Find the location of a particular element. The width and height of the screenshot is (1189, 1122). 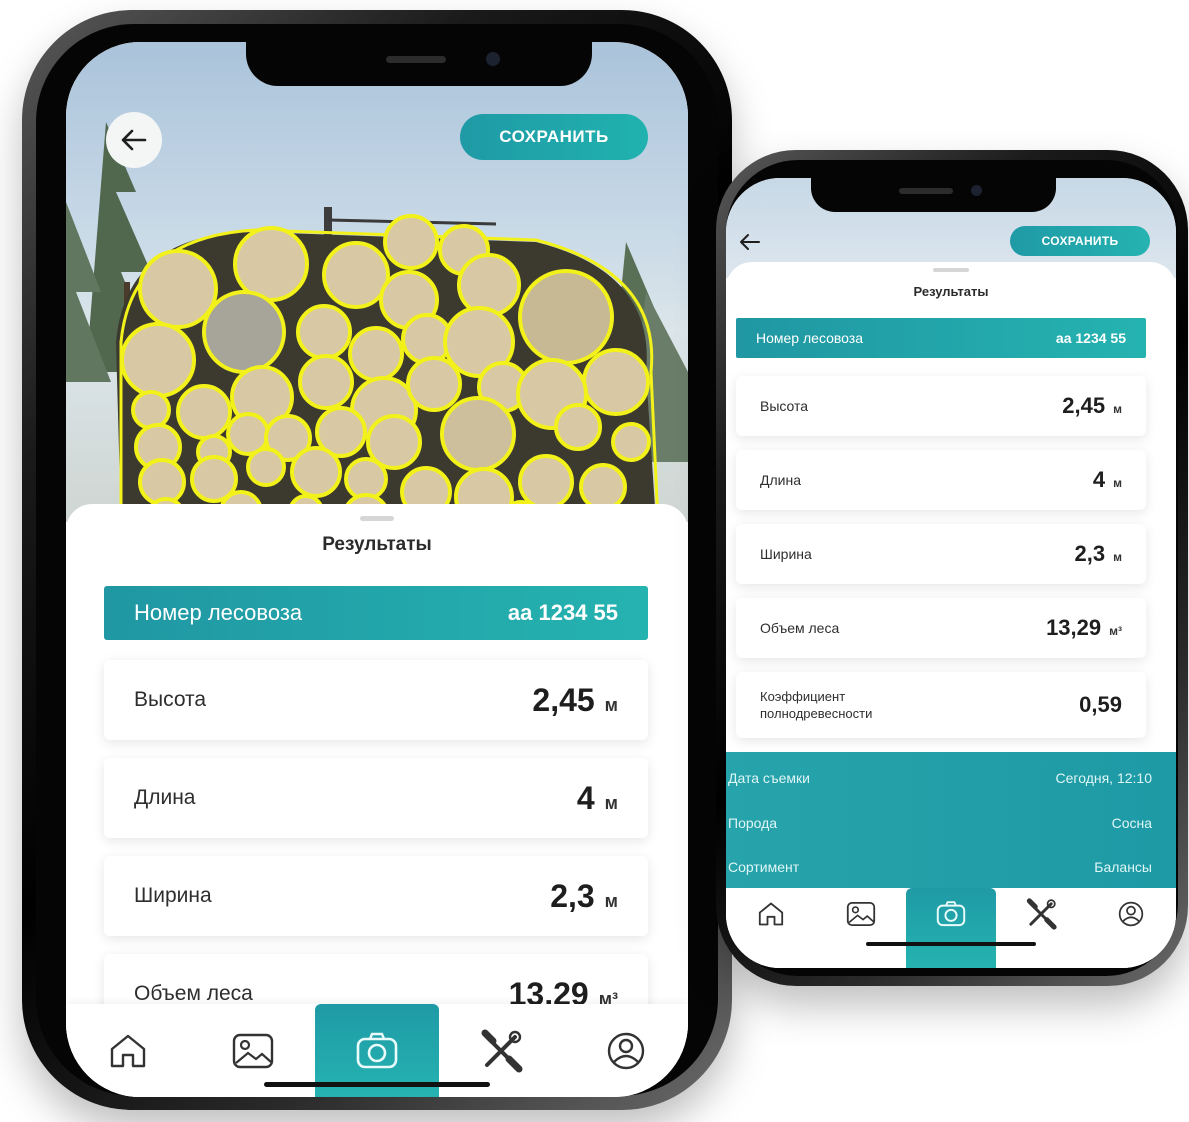

info-value: Сегодня, 12:10 is located at coordinates (1103, 778).